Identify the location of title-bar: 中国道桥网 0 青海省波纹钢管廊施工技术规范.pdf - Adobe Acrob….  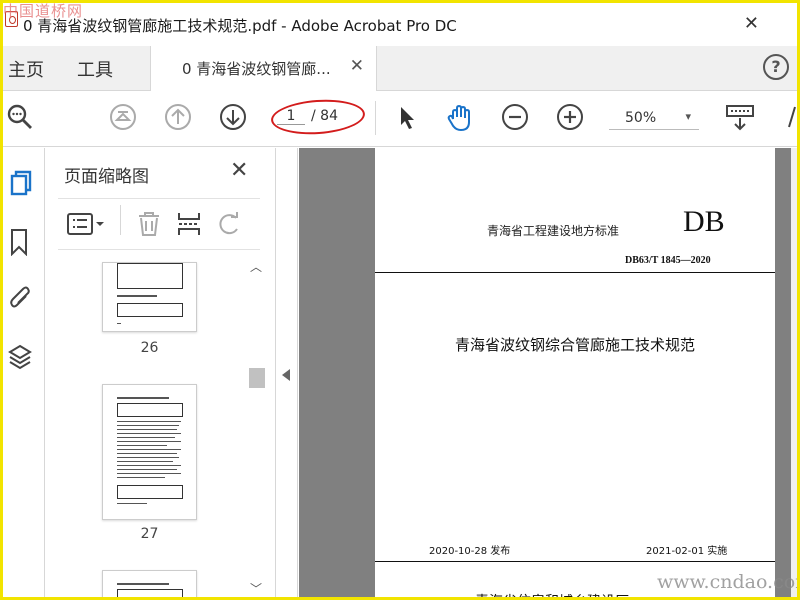
(400, 24).